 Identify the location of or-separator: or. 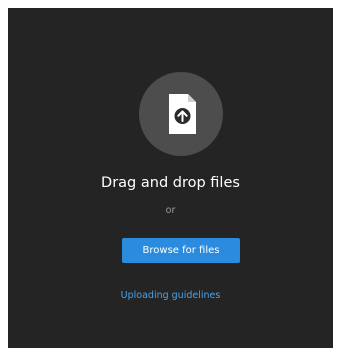
(170, 210).